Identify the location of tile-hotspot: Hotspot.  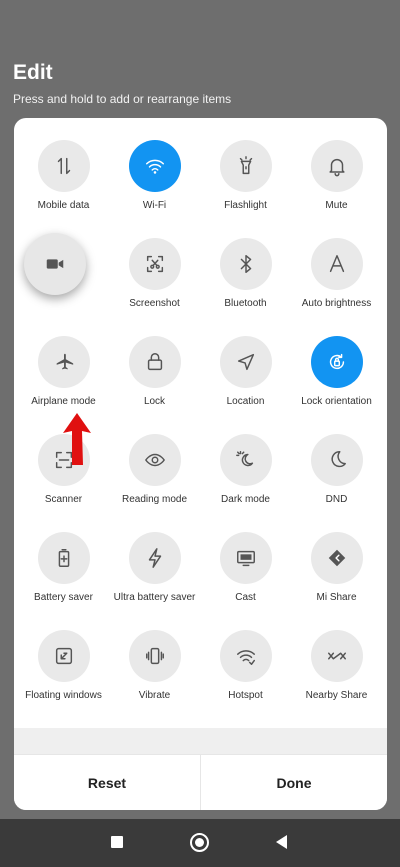
(245, 679).